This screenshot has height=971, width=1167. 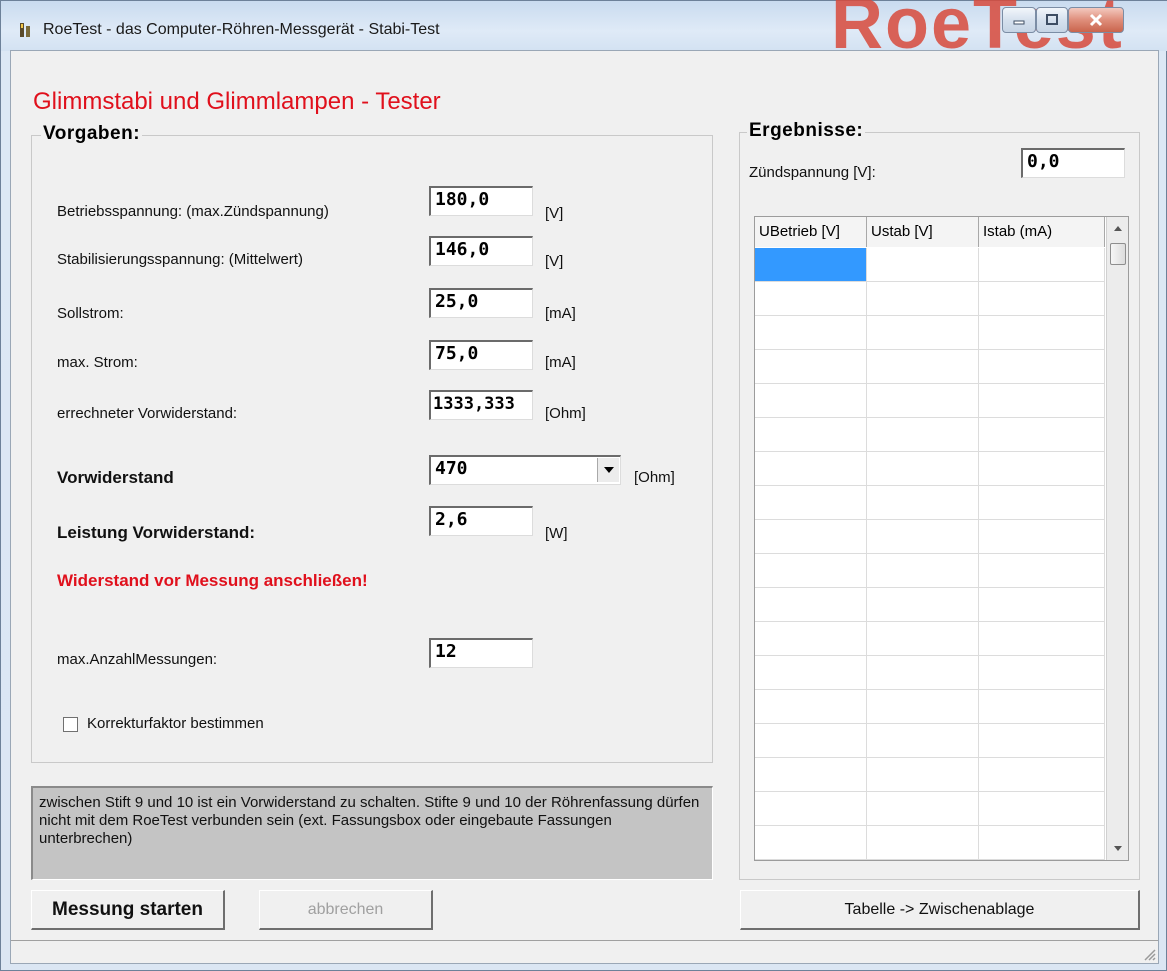 What do you see at coordinates (481, 201) in the screenshot?
I see `betriebsspannung-input: 180,0` at bounding box center [481, 201].